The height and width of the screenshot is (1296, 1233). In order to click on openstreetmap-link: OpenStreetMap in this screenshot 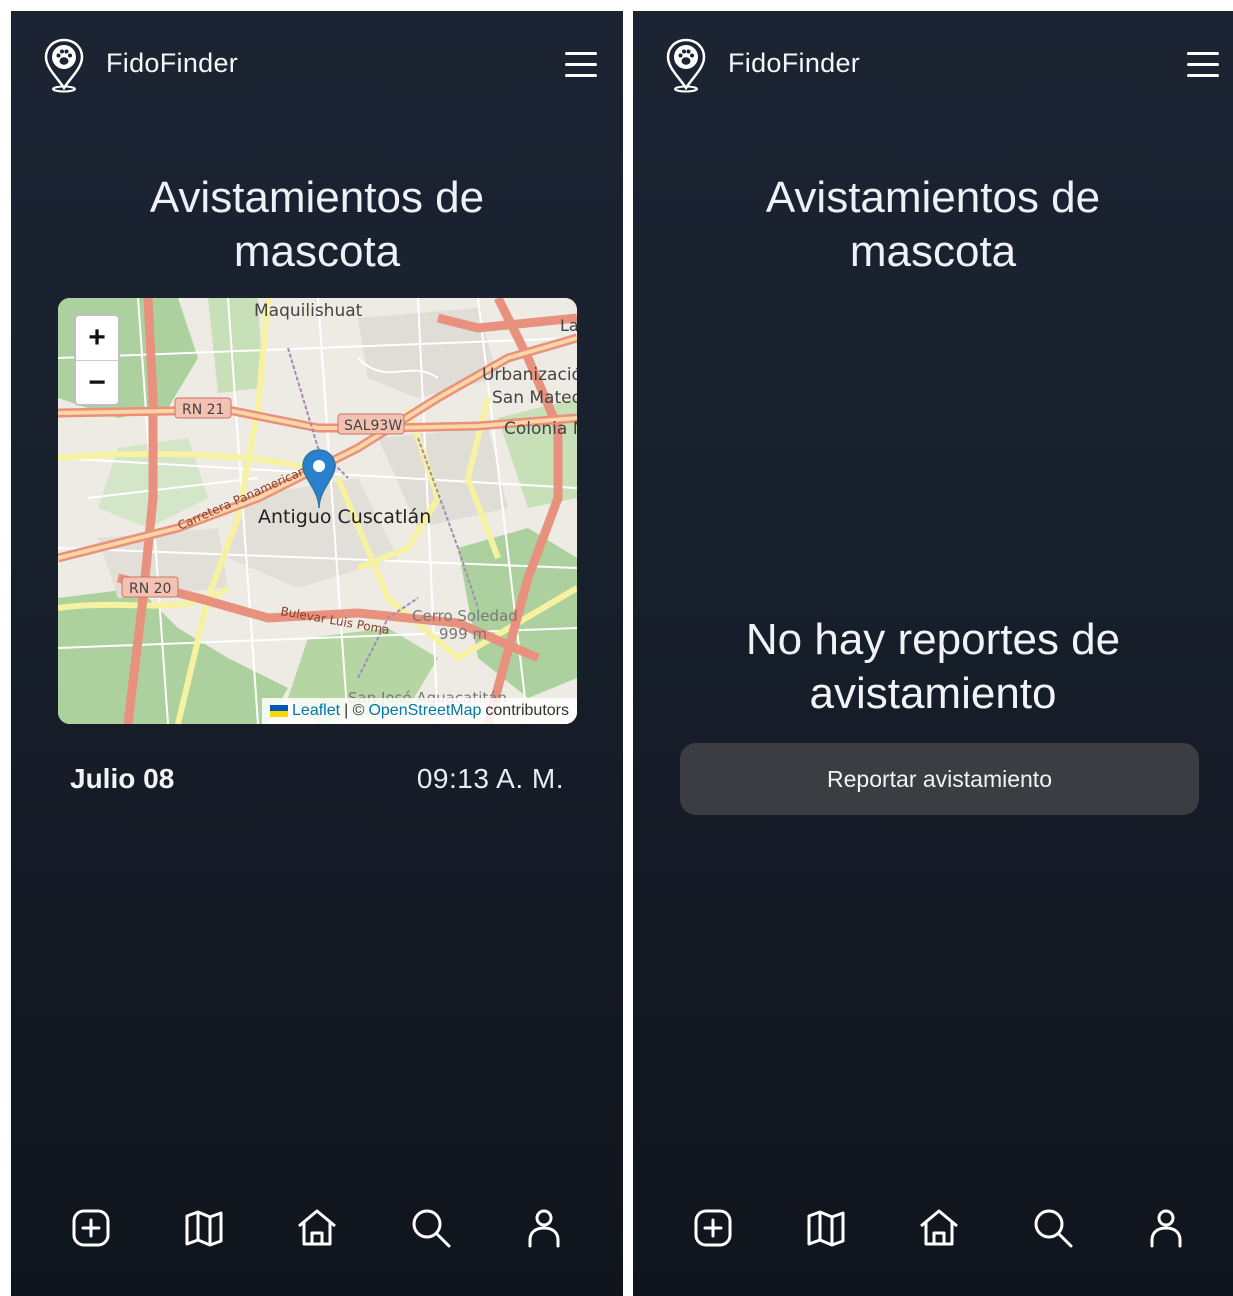, I will do `click(424, 711)`.